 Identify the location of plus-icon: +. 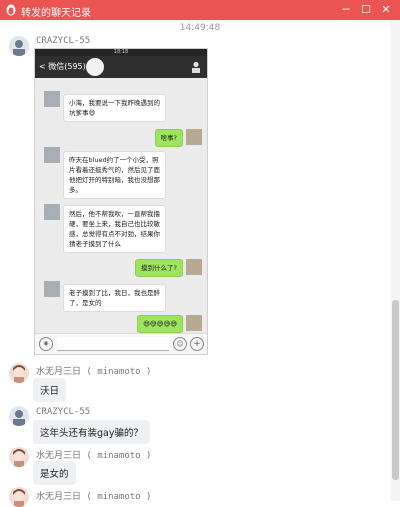
(197, 344).